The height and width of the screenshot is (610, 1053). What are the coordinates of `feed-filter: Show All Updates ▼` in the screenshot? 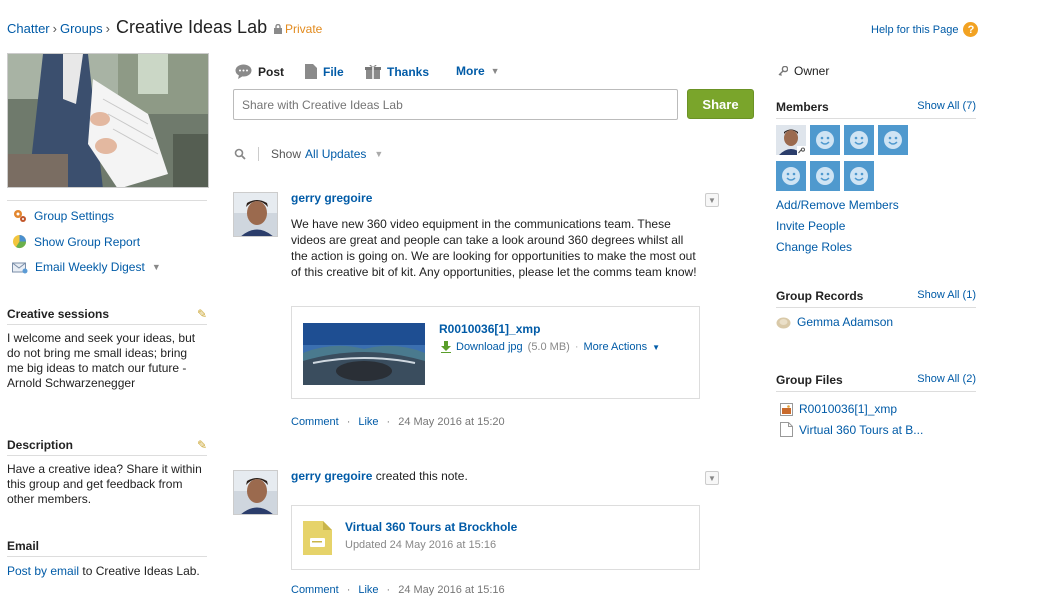 It's located at (308, 154).